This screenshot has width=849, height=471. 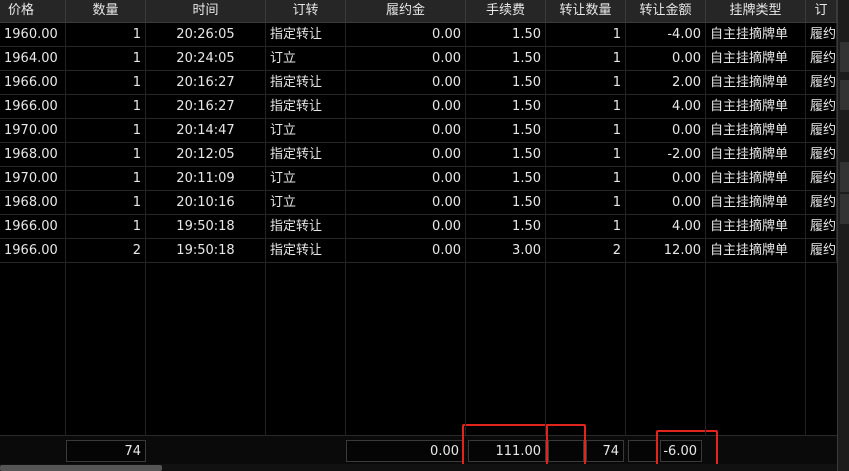 I want to click on right-side-panel-edge, so click(x=843, y=235).